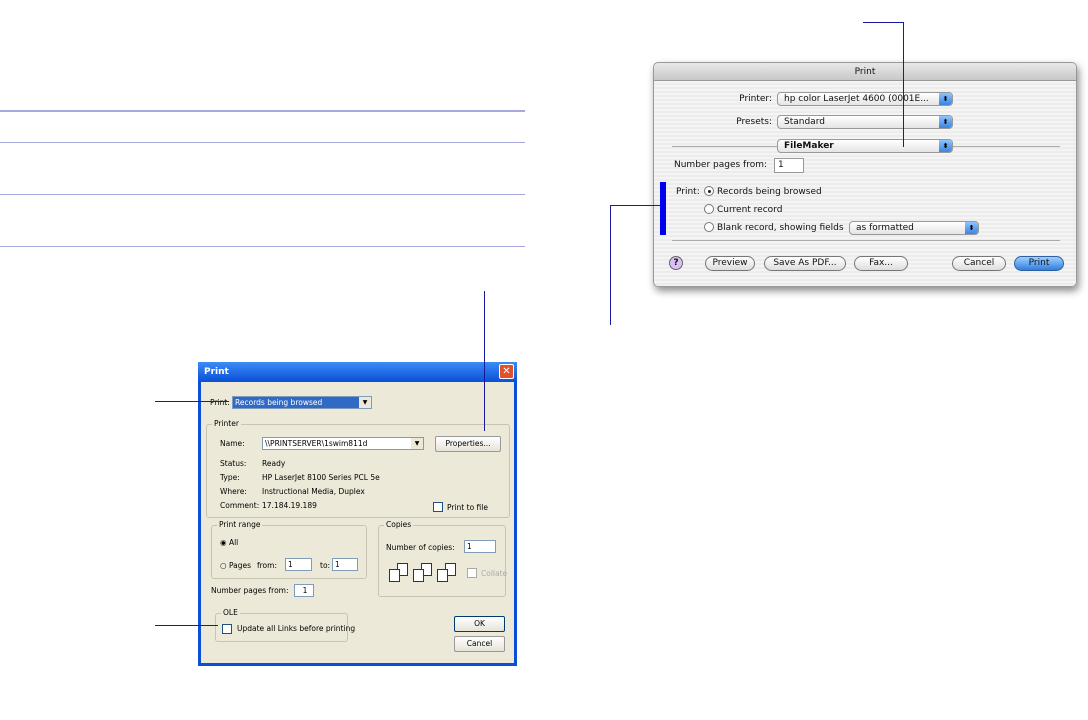 The width and height of the screenshot is (1088, 720). What do you see at coordinates (865, 122) in the screenshot?
I see `presets-select: Standard ⬍` at bounding box center [865, 122].